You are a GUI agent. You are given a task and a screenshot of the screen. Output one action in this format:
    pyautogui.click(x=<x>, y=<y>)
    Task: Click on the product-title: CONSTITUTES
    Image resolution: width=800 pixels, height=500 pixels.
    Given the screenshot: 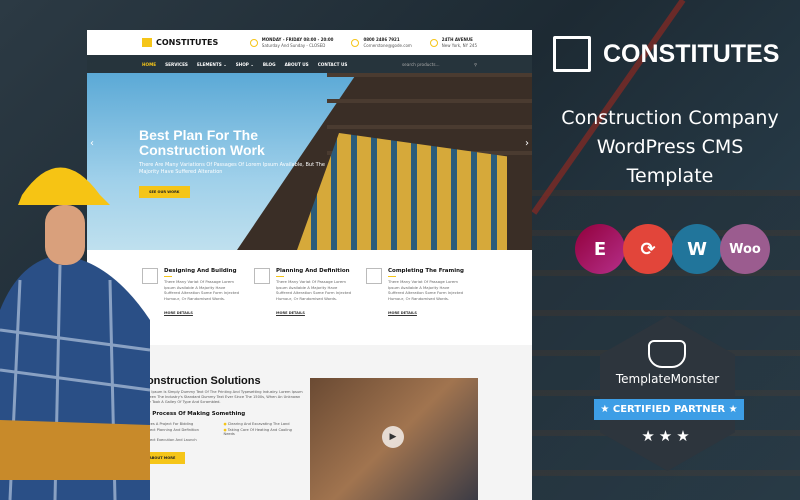 What is the action you would take?
    pyautogui.click(x=666, y=54)
    